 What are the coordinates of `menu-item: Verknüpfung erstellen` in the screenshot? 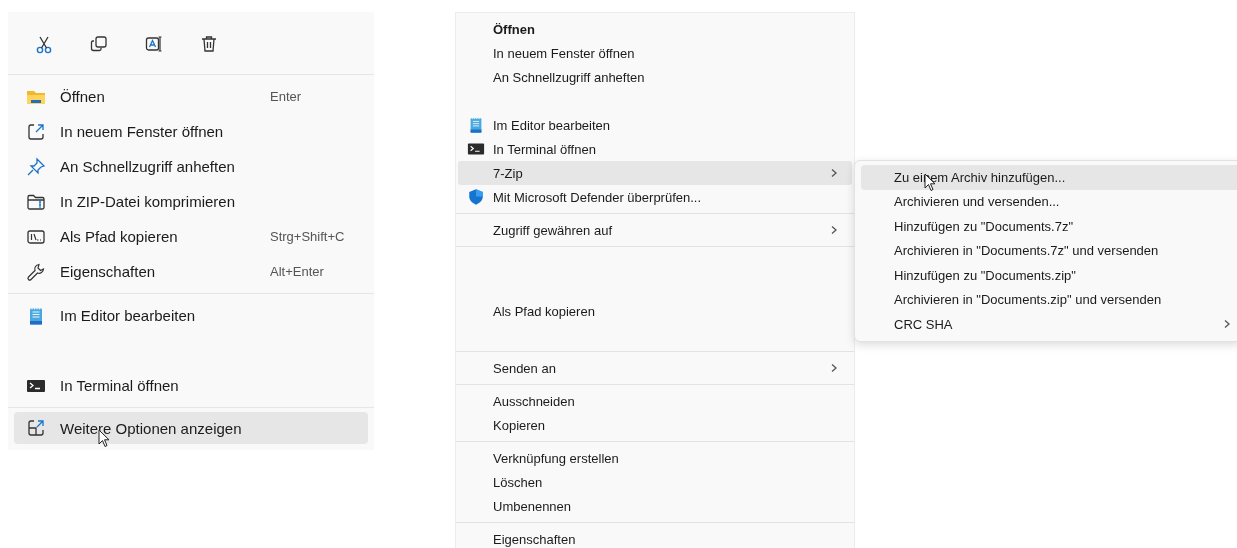 It's located at (655, 458).